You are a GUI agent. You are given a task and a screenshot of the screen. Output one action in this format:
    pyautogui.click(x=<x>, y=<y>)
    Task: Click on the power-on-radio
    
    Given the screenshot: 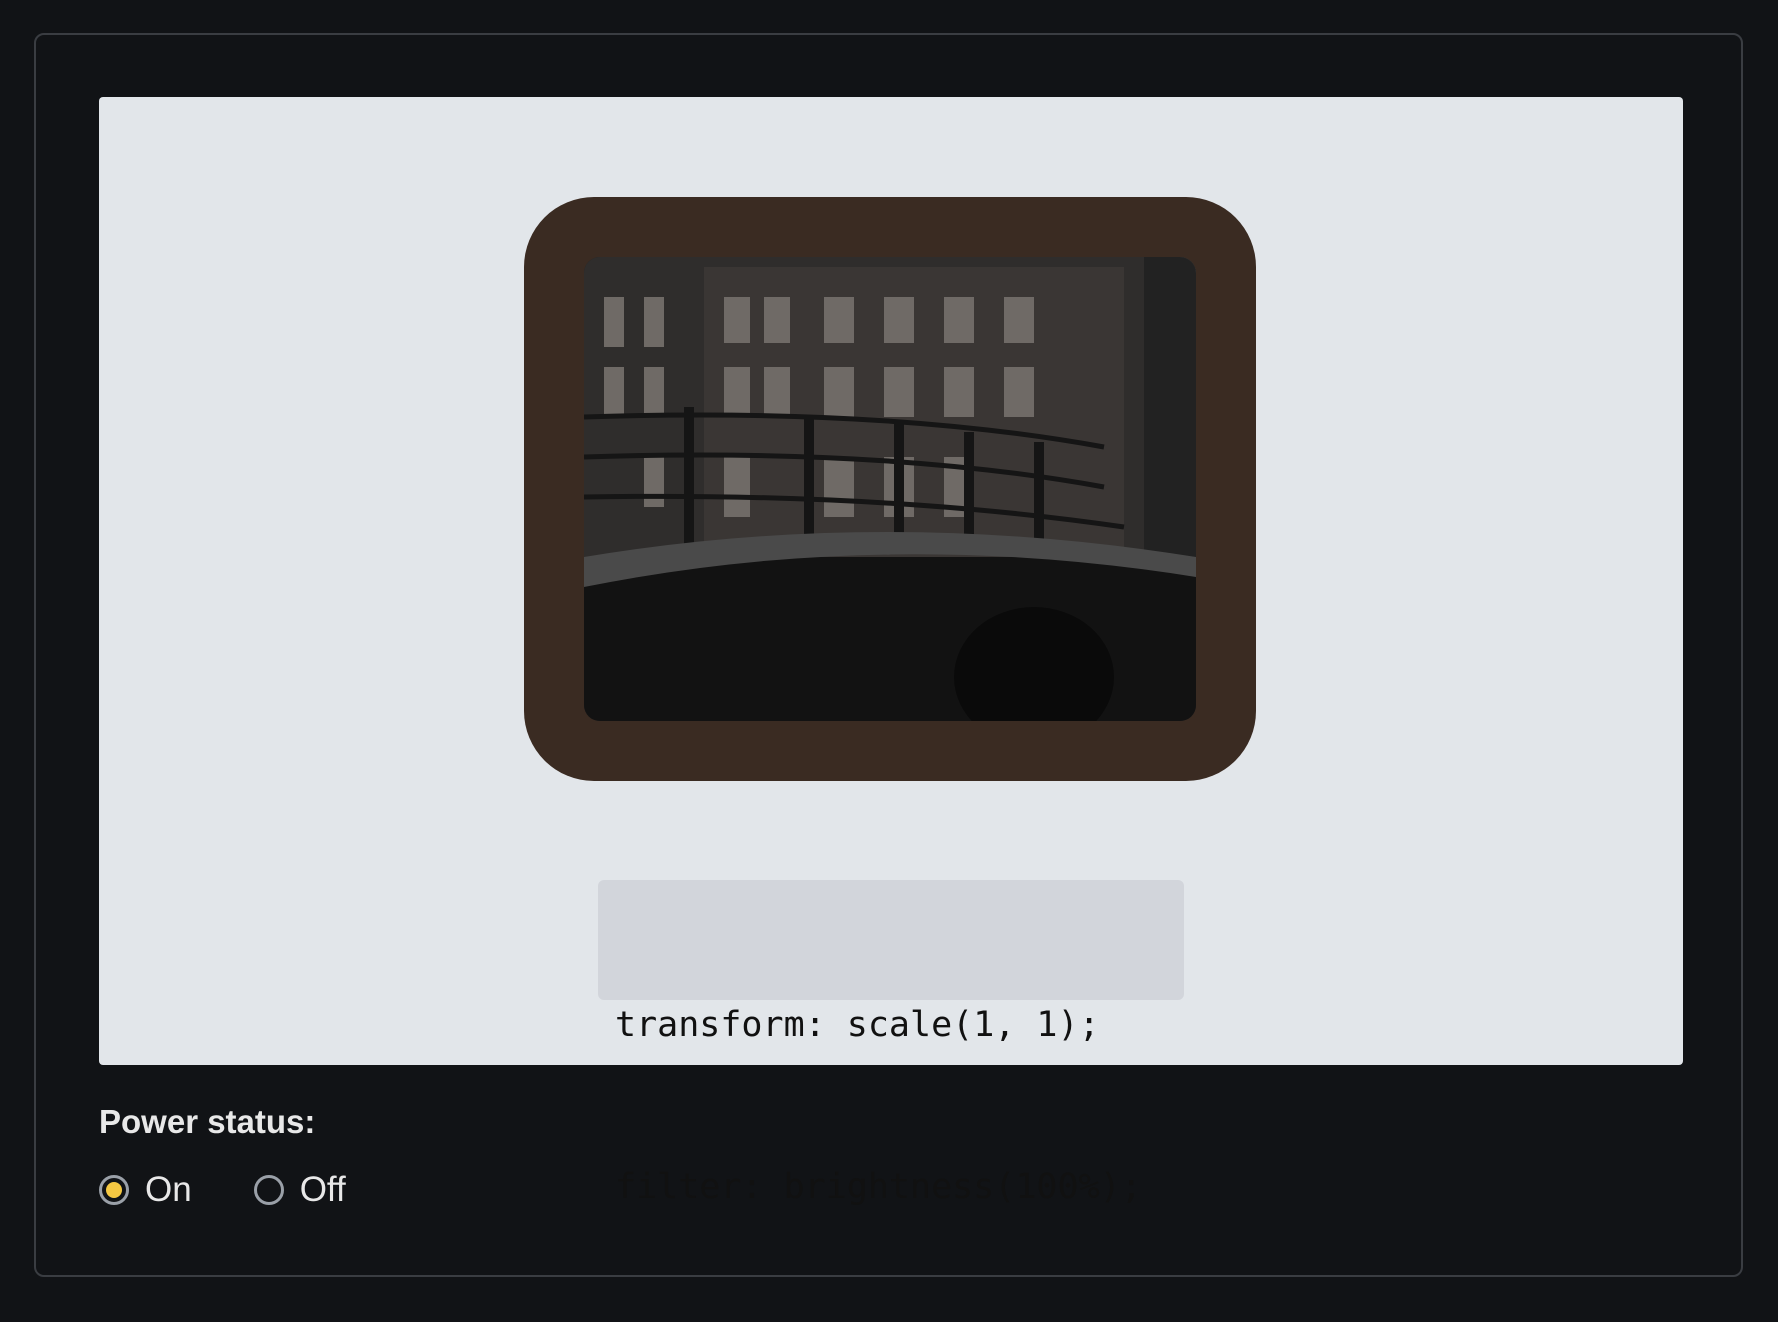 What is the action you would take?
    pyautogui.click(x=114, y=1190)
    